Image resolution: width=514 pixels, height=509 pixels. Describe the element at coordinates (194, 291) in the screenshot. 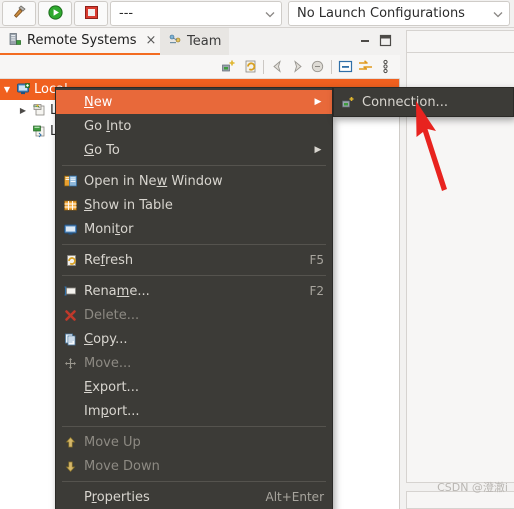

I see `menu-item-rename: Rename... F2` at that location.